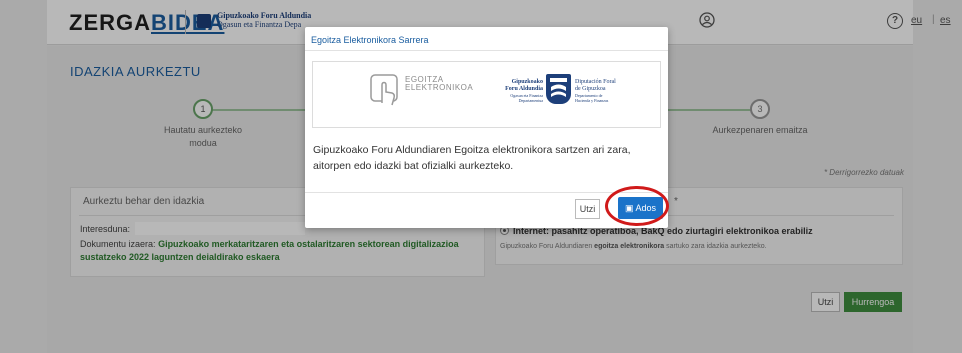 This screenshot has width=962, height=353. I want to click on gipuzkoa-shield-icon, so click(558, 89).